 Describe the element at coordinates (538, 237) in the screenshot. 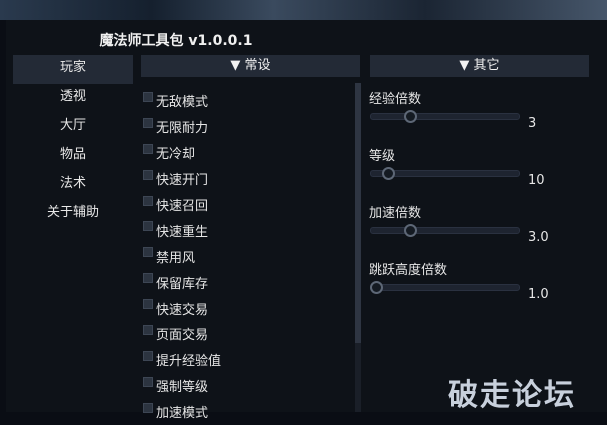

I see `slider-value-speed-multiplier: 3.0` at that location.